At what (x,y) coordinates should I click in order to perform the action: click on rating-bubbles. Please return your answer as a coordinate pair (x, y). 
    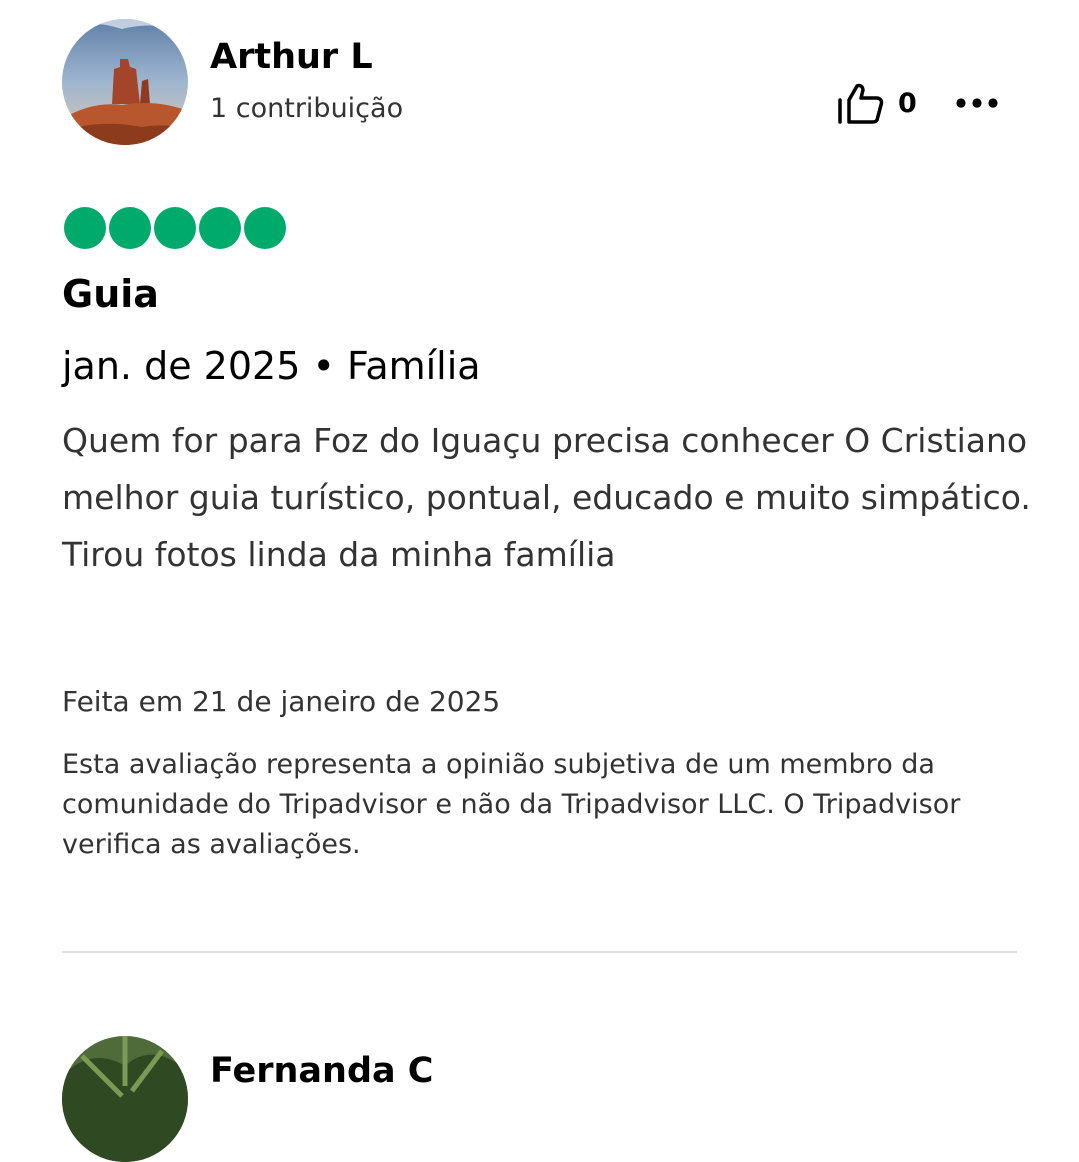
    Looking at the image, I should click on (175, 228).